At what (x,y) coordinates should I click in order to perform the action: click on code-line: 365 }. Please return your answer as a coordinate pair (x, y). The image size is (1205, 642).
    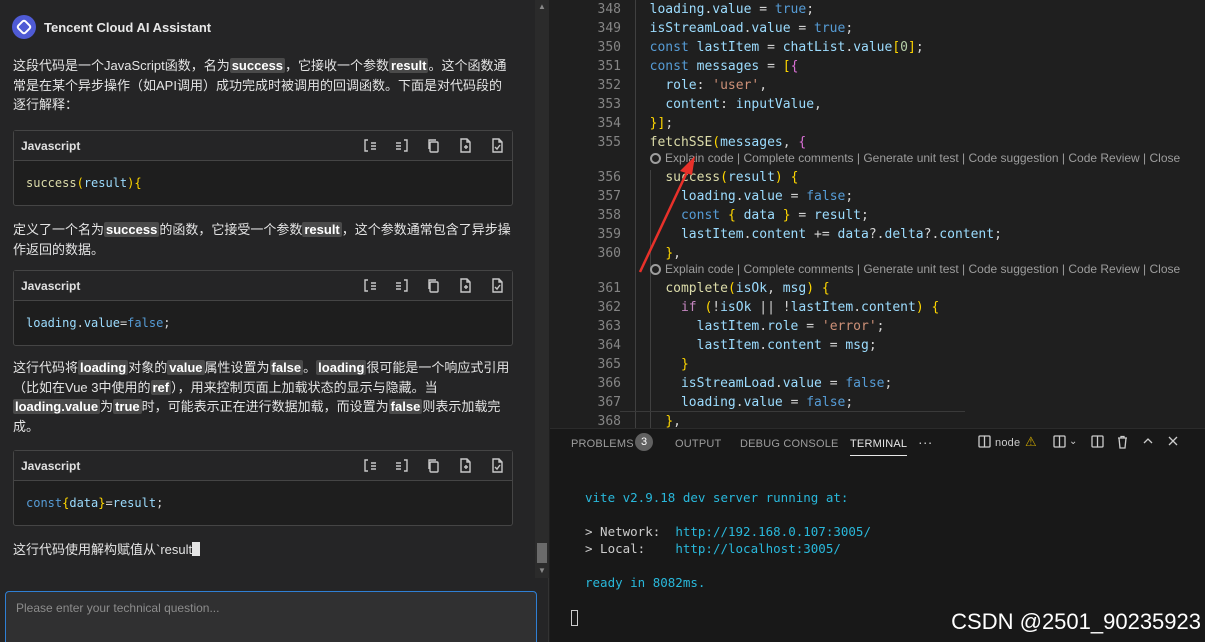
    Looking at the image, I should click on (877, 364).